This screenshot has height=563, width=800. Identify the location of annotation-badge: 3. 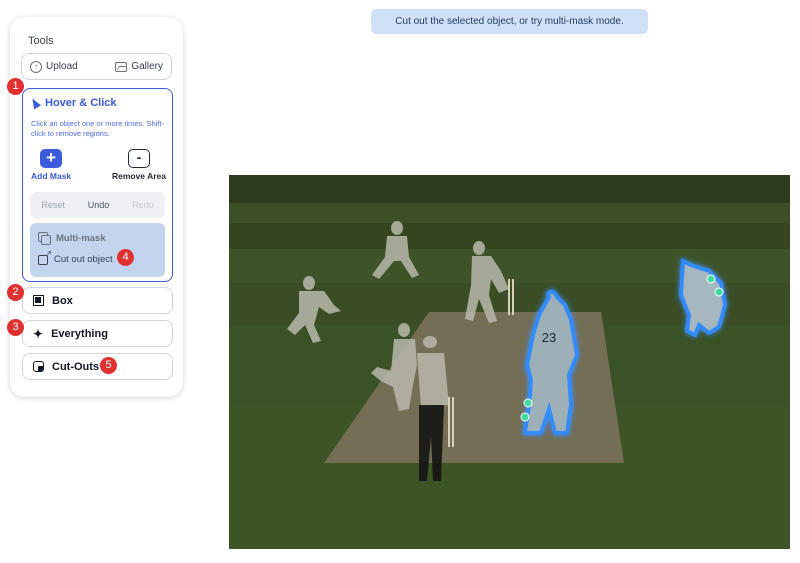
(15, 327).